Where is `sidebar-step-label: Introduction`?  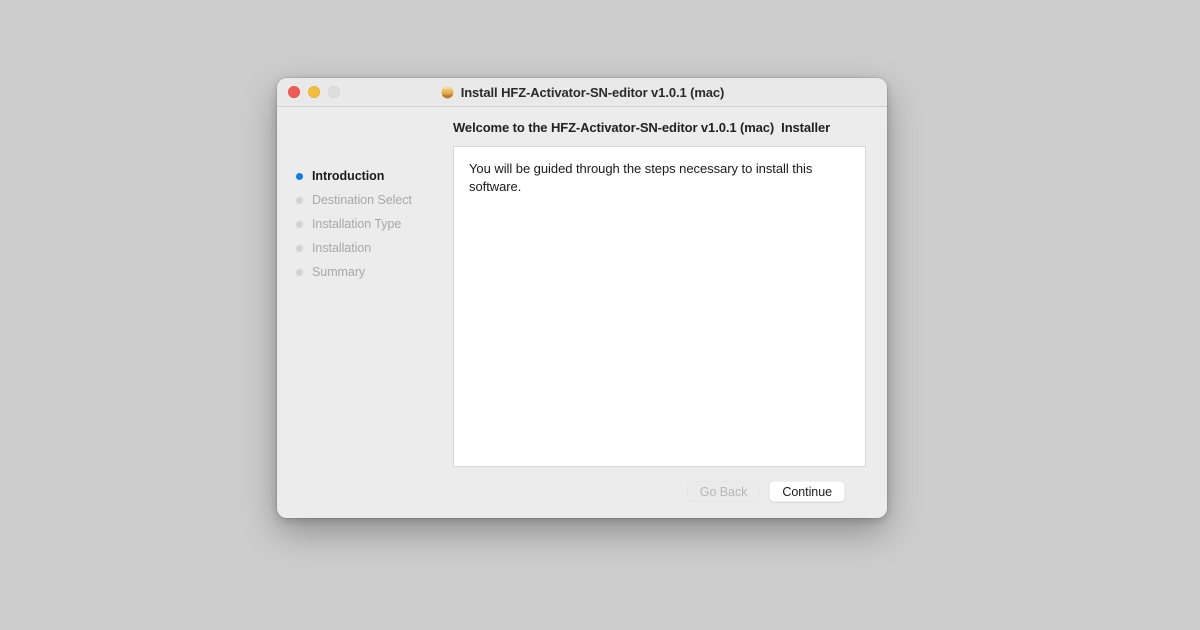 sidebar-step-label: Introduction is located at coordinates (348, 176).